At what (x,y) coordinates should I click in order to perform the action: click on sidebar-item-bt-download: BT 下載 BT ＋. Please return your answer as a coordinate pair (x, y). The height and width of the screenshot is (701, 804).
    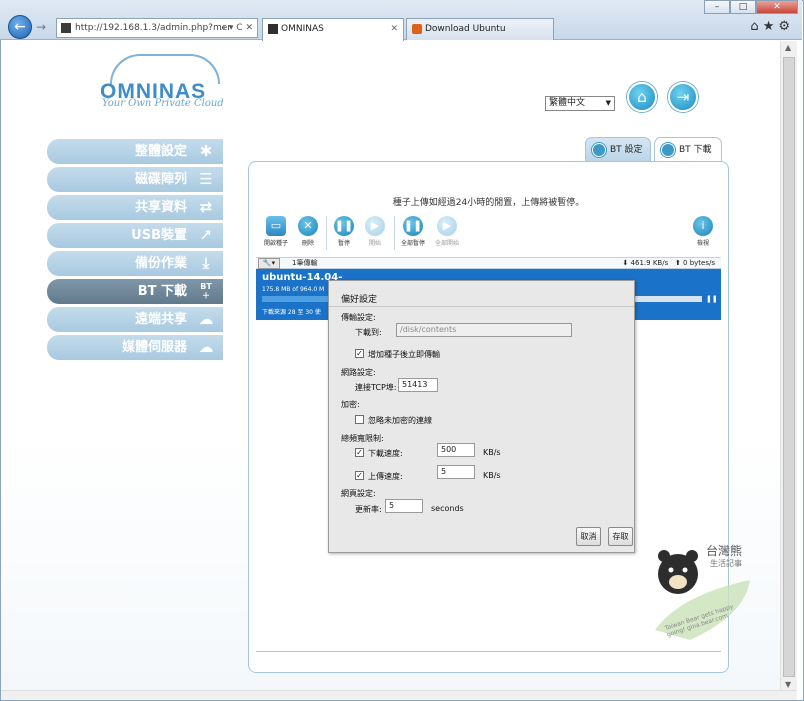
    Looking at the image, I should click on (135, 291).